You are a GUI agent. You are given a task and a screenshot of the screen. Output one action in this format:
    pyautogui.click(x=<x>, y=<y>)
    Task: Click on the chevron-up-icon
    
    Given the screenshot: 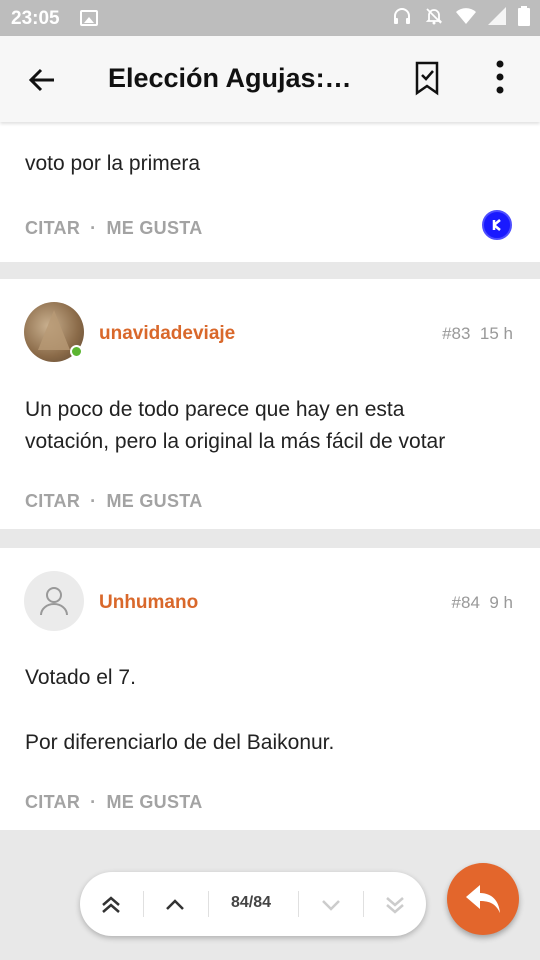 What is the action you would take?
    pyautogui.click(x=175, y=905)
    